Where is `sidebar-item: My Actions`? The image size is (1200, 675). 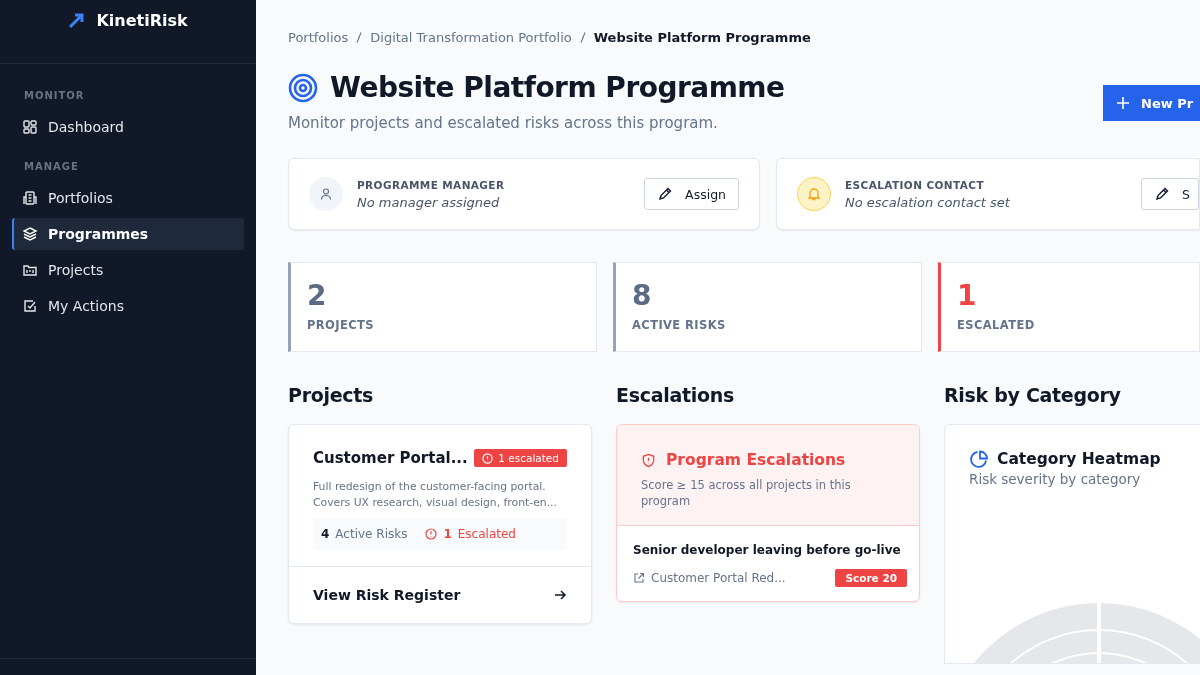
sidebar-item: My Actions is located at coordinates (128, 306).